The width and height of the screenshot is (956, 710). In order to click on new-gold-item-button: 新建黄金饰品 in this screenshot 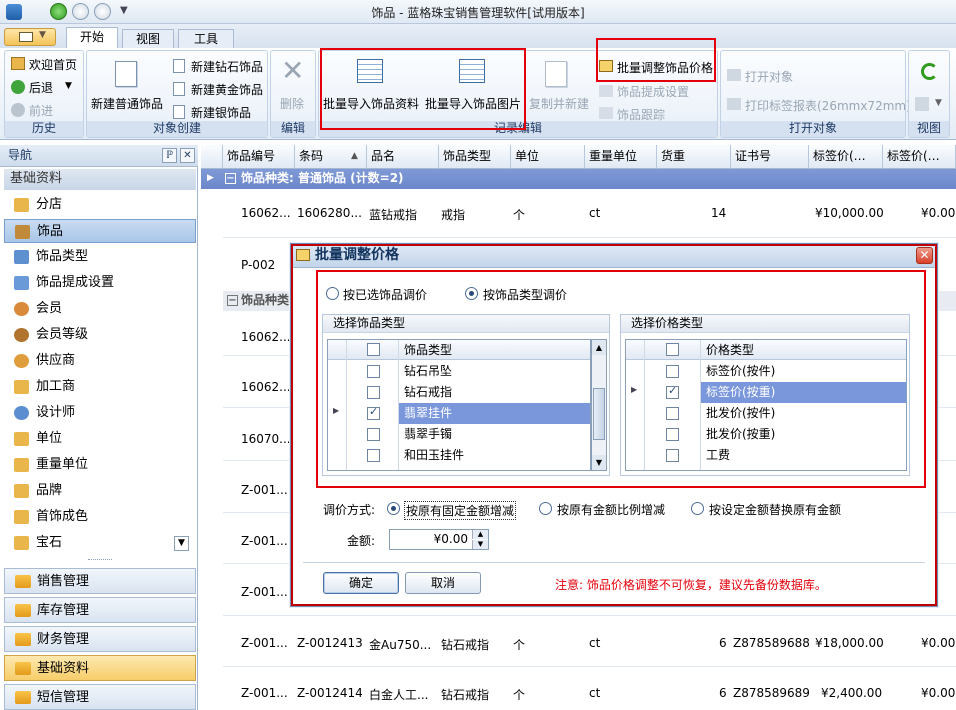, I will do `click(227, 89)`.